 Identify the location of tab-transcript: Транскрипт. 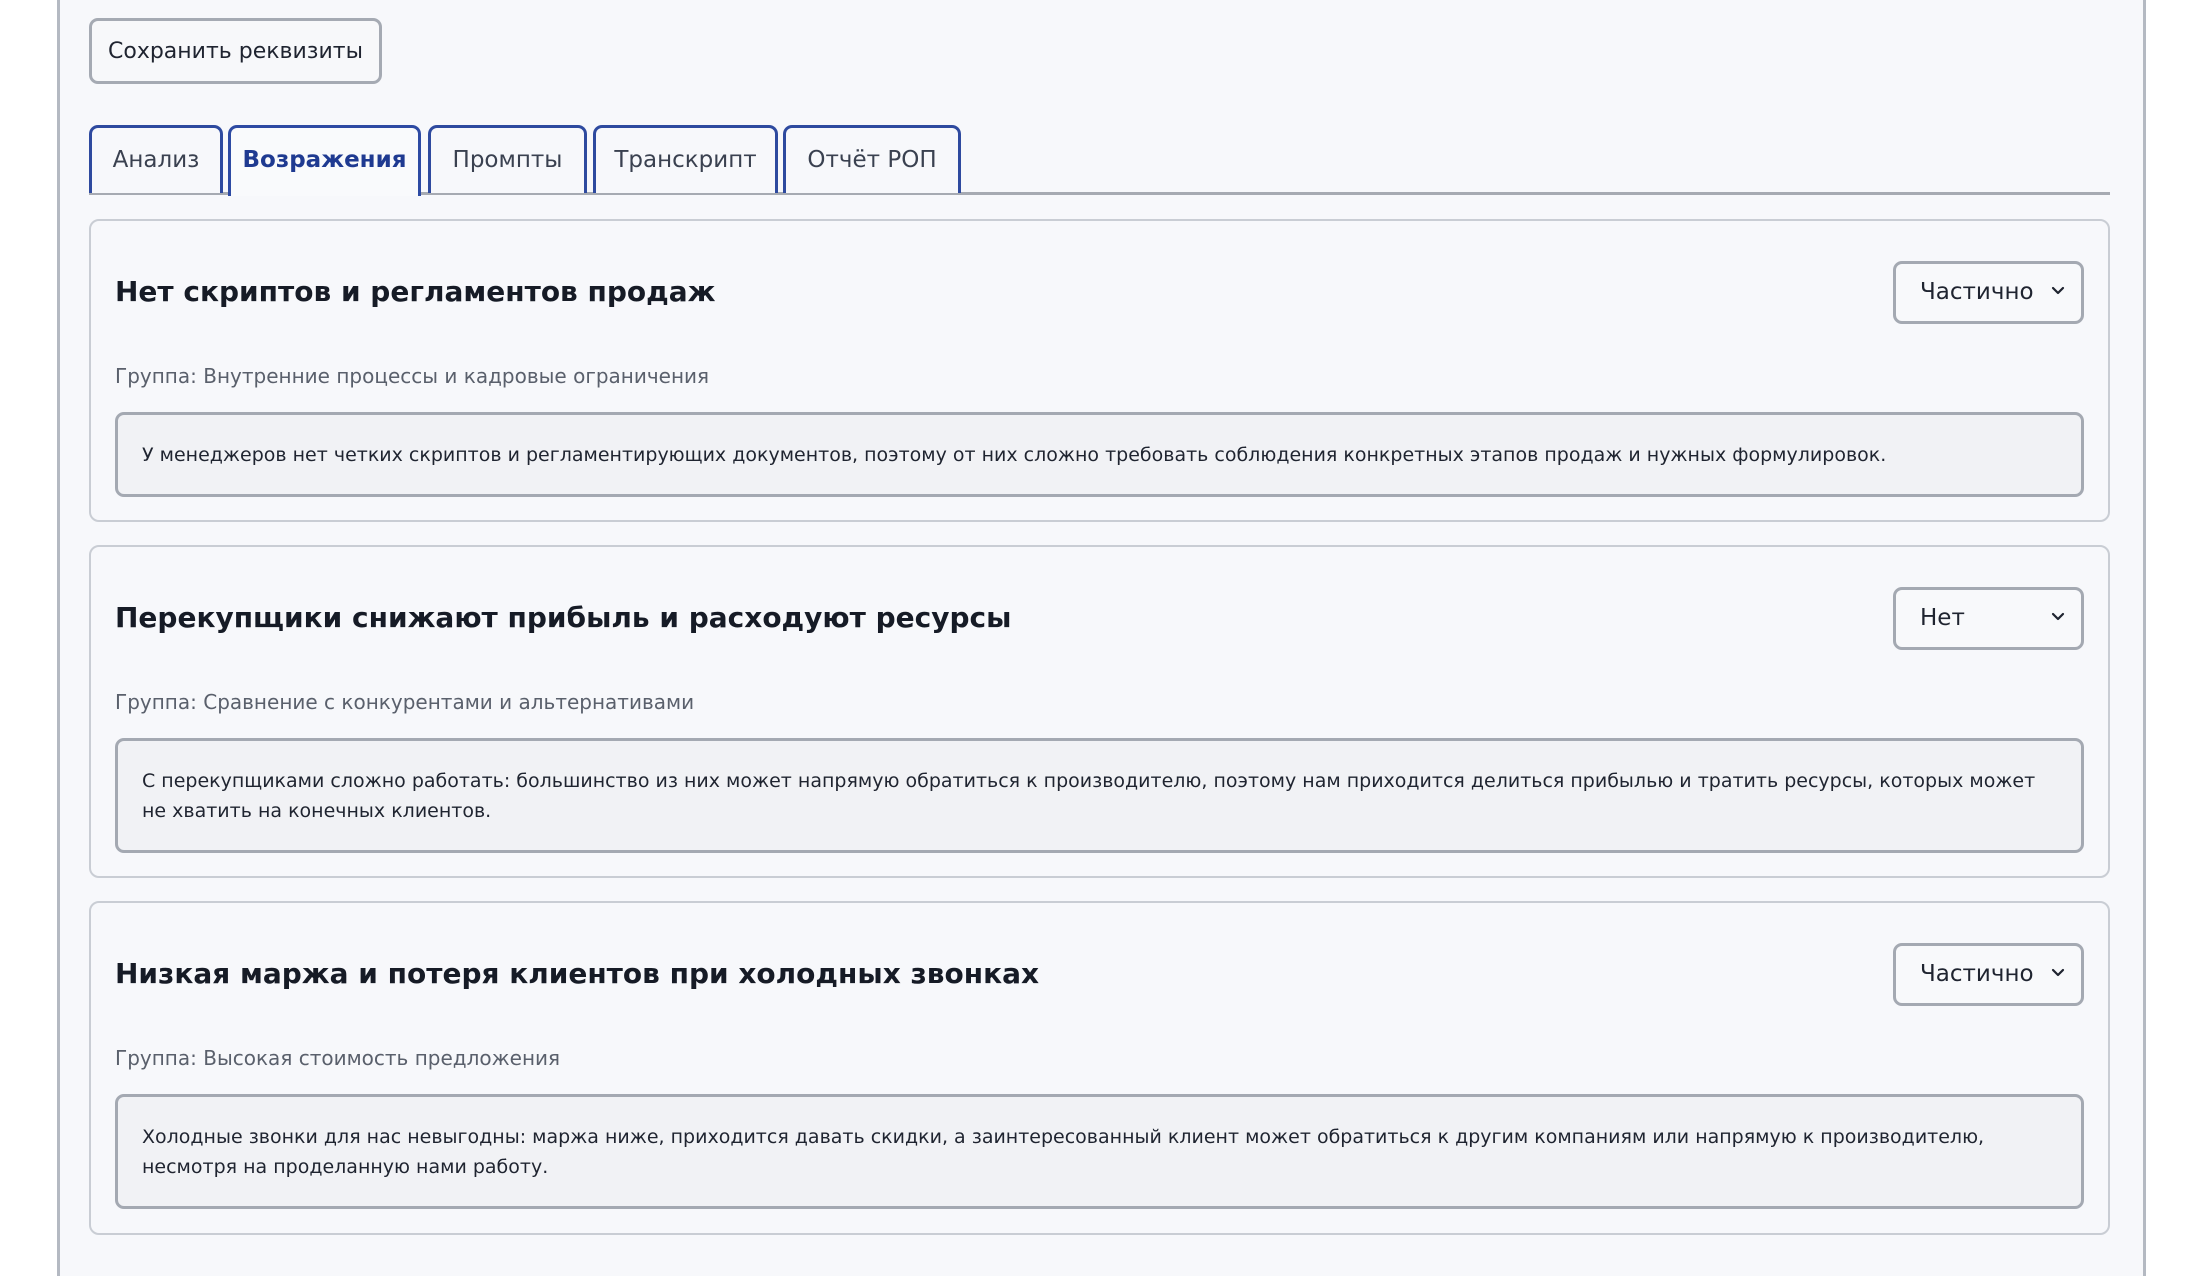
(685, 159).